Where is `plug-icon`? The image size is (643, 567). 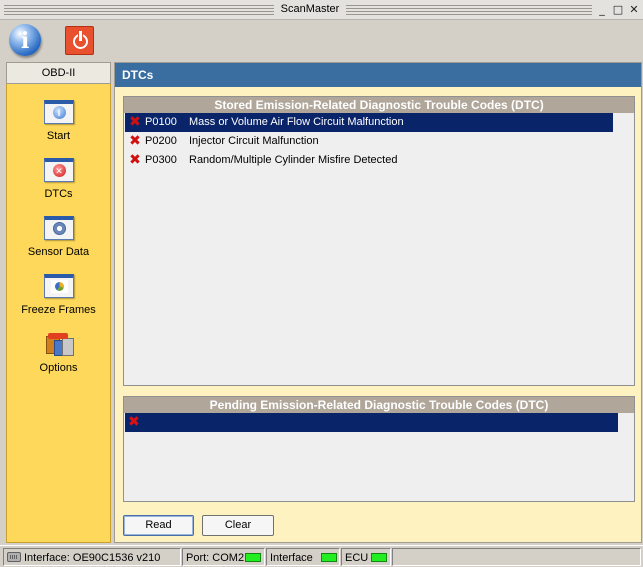
plug-icon is located at coordinates (14, 557).